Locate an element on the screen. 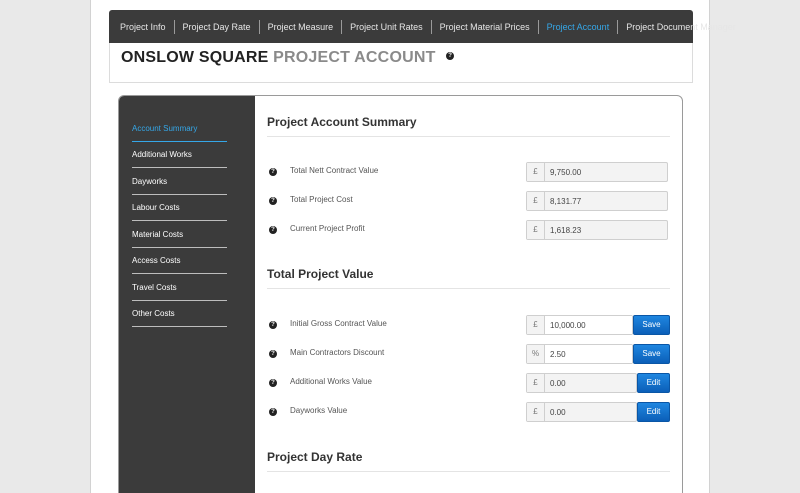 The width and height of the screenshot is (800, 493). summary-row-total-project-cost: ? Total Project Cost £ is located at coordinates (468, 201).